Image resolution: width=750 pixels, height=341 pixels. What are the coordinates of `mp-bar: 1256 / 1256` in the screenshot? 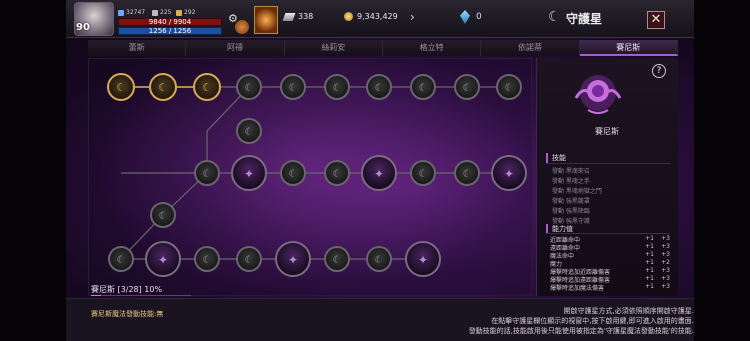 It's located at (170, 31).